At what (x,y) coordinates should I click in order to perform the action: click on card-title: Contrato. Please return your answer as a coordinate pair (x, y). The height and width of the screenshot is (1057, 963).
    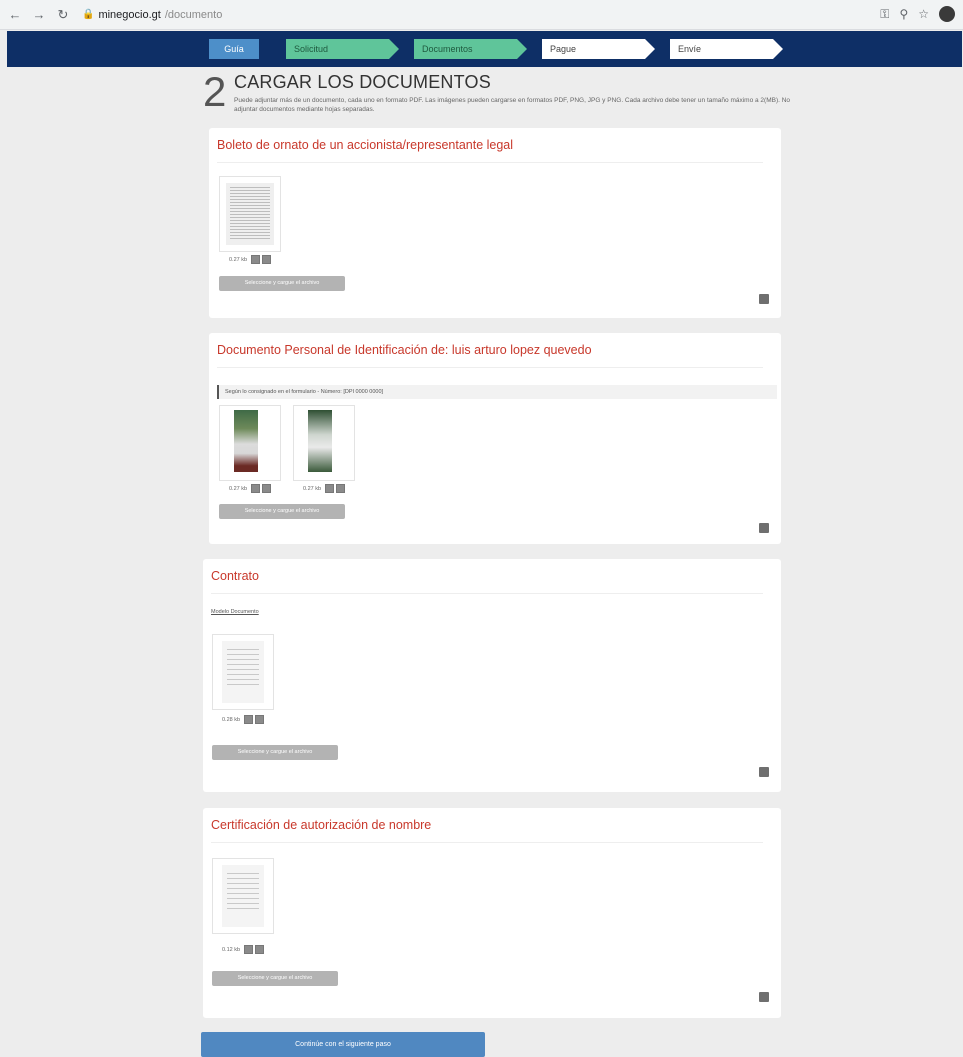
    Looking at the image, I should click on (235, 576).